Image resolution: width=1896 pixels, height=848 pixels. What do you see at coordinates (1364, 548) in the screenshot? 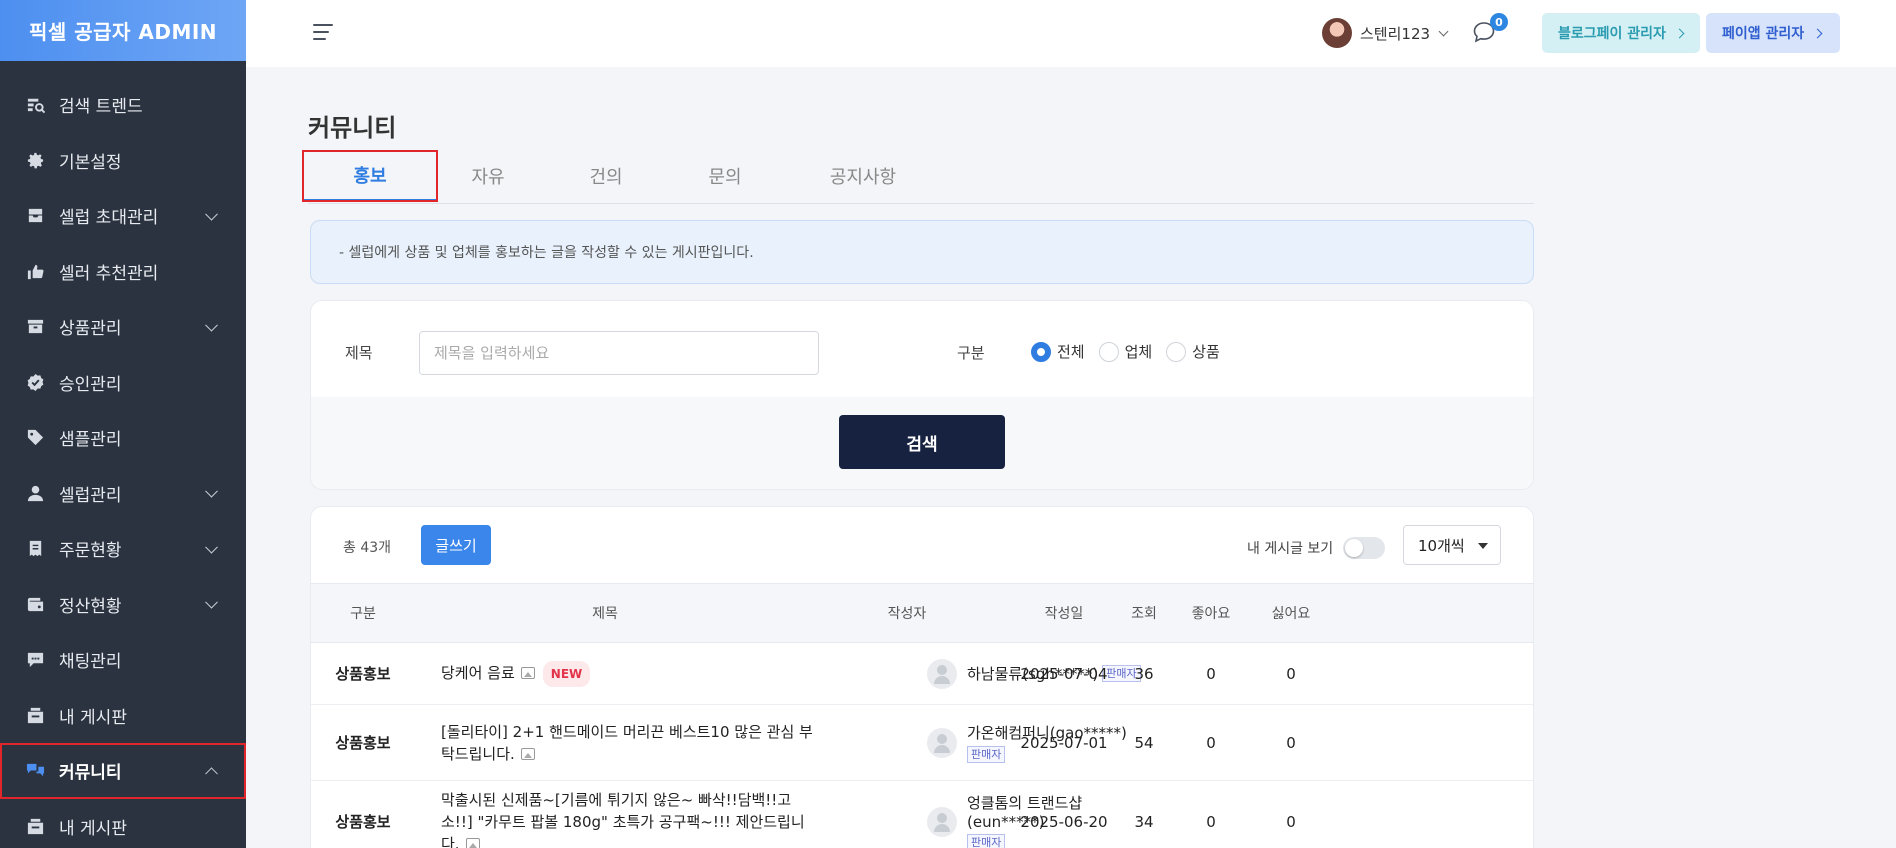
I see `my-posts-toggle` at bounding box center [1364, 548].